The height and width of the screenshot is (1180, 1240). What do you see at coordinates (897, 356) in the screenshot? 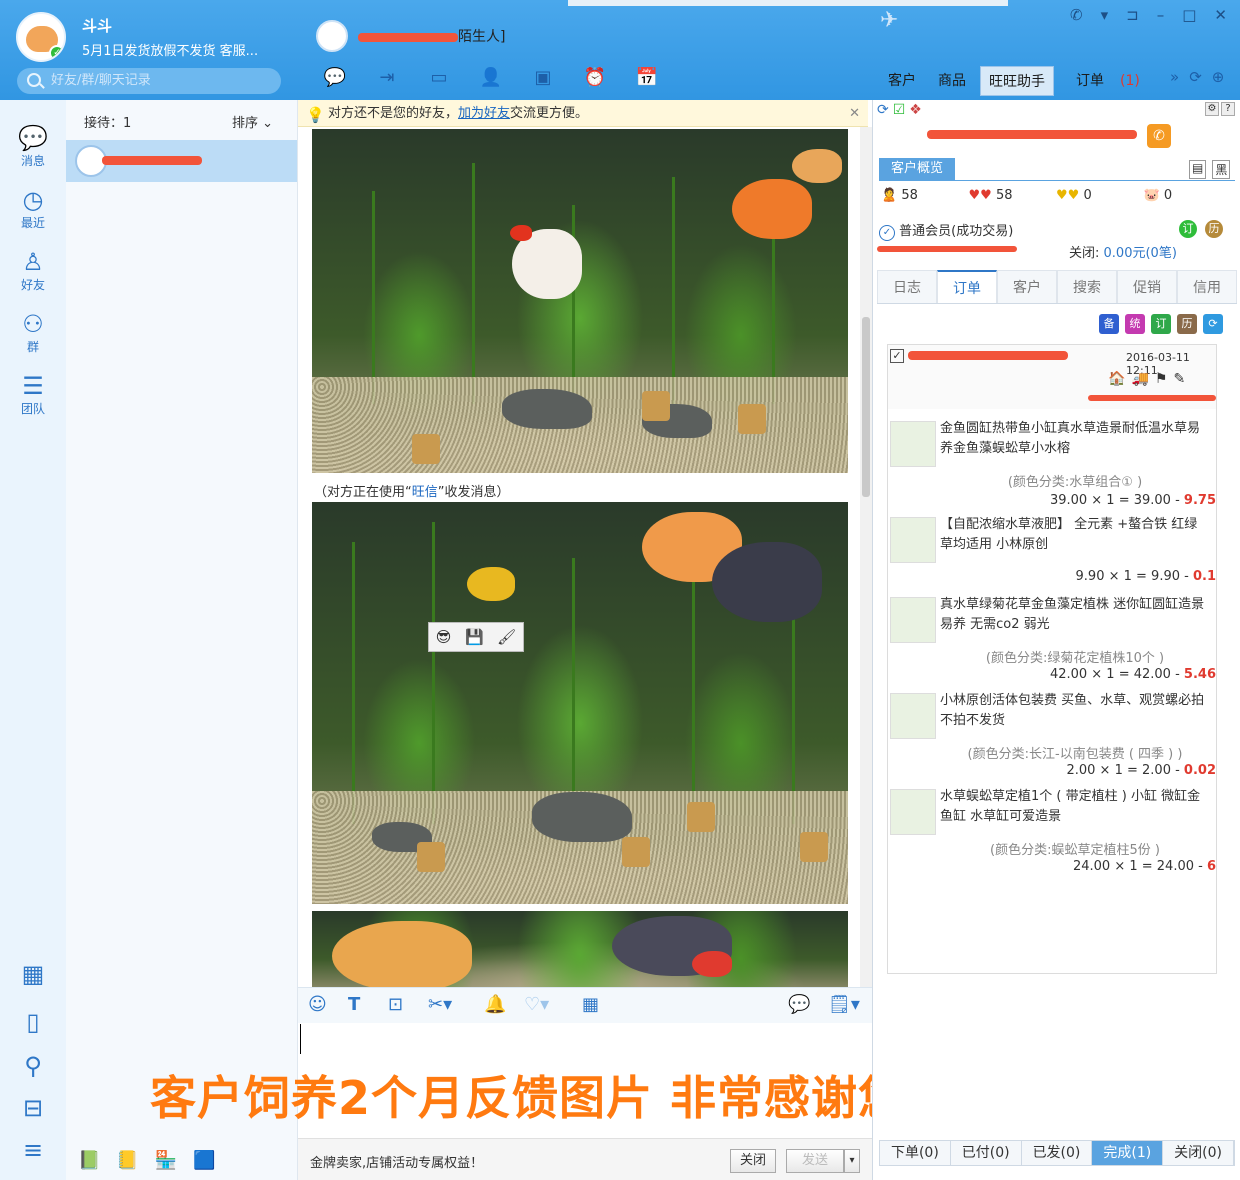
I see `order-checkbox: ✓` at bounding box center [897, 356].